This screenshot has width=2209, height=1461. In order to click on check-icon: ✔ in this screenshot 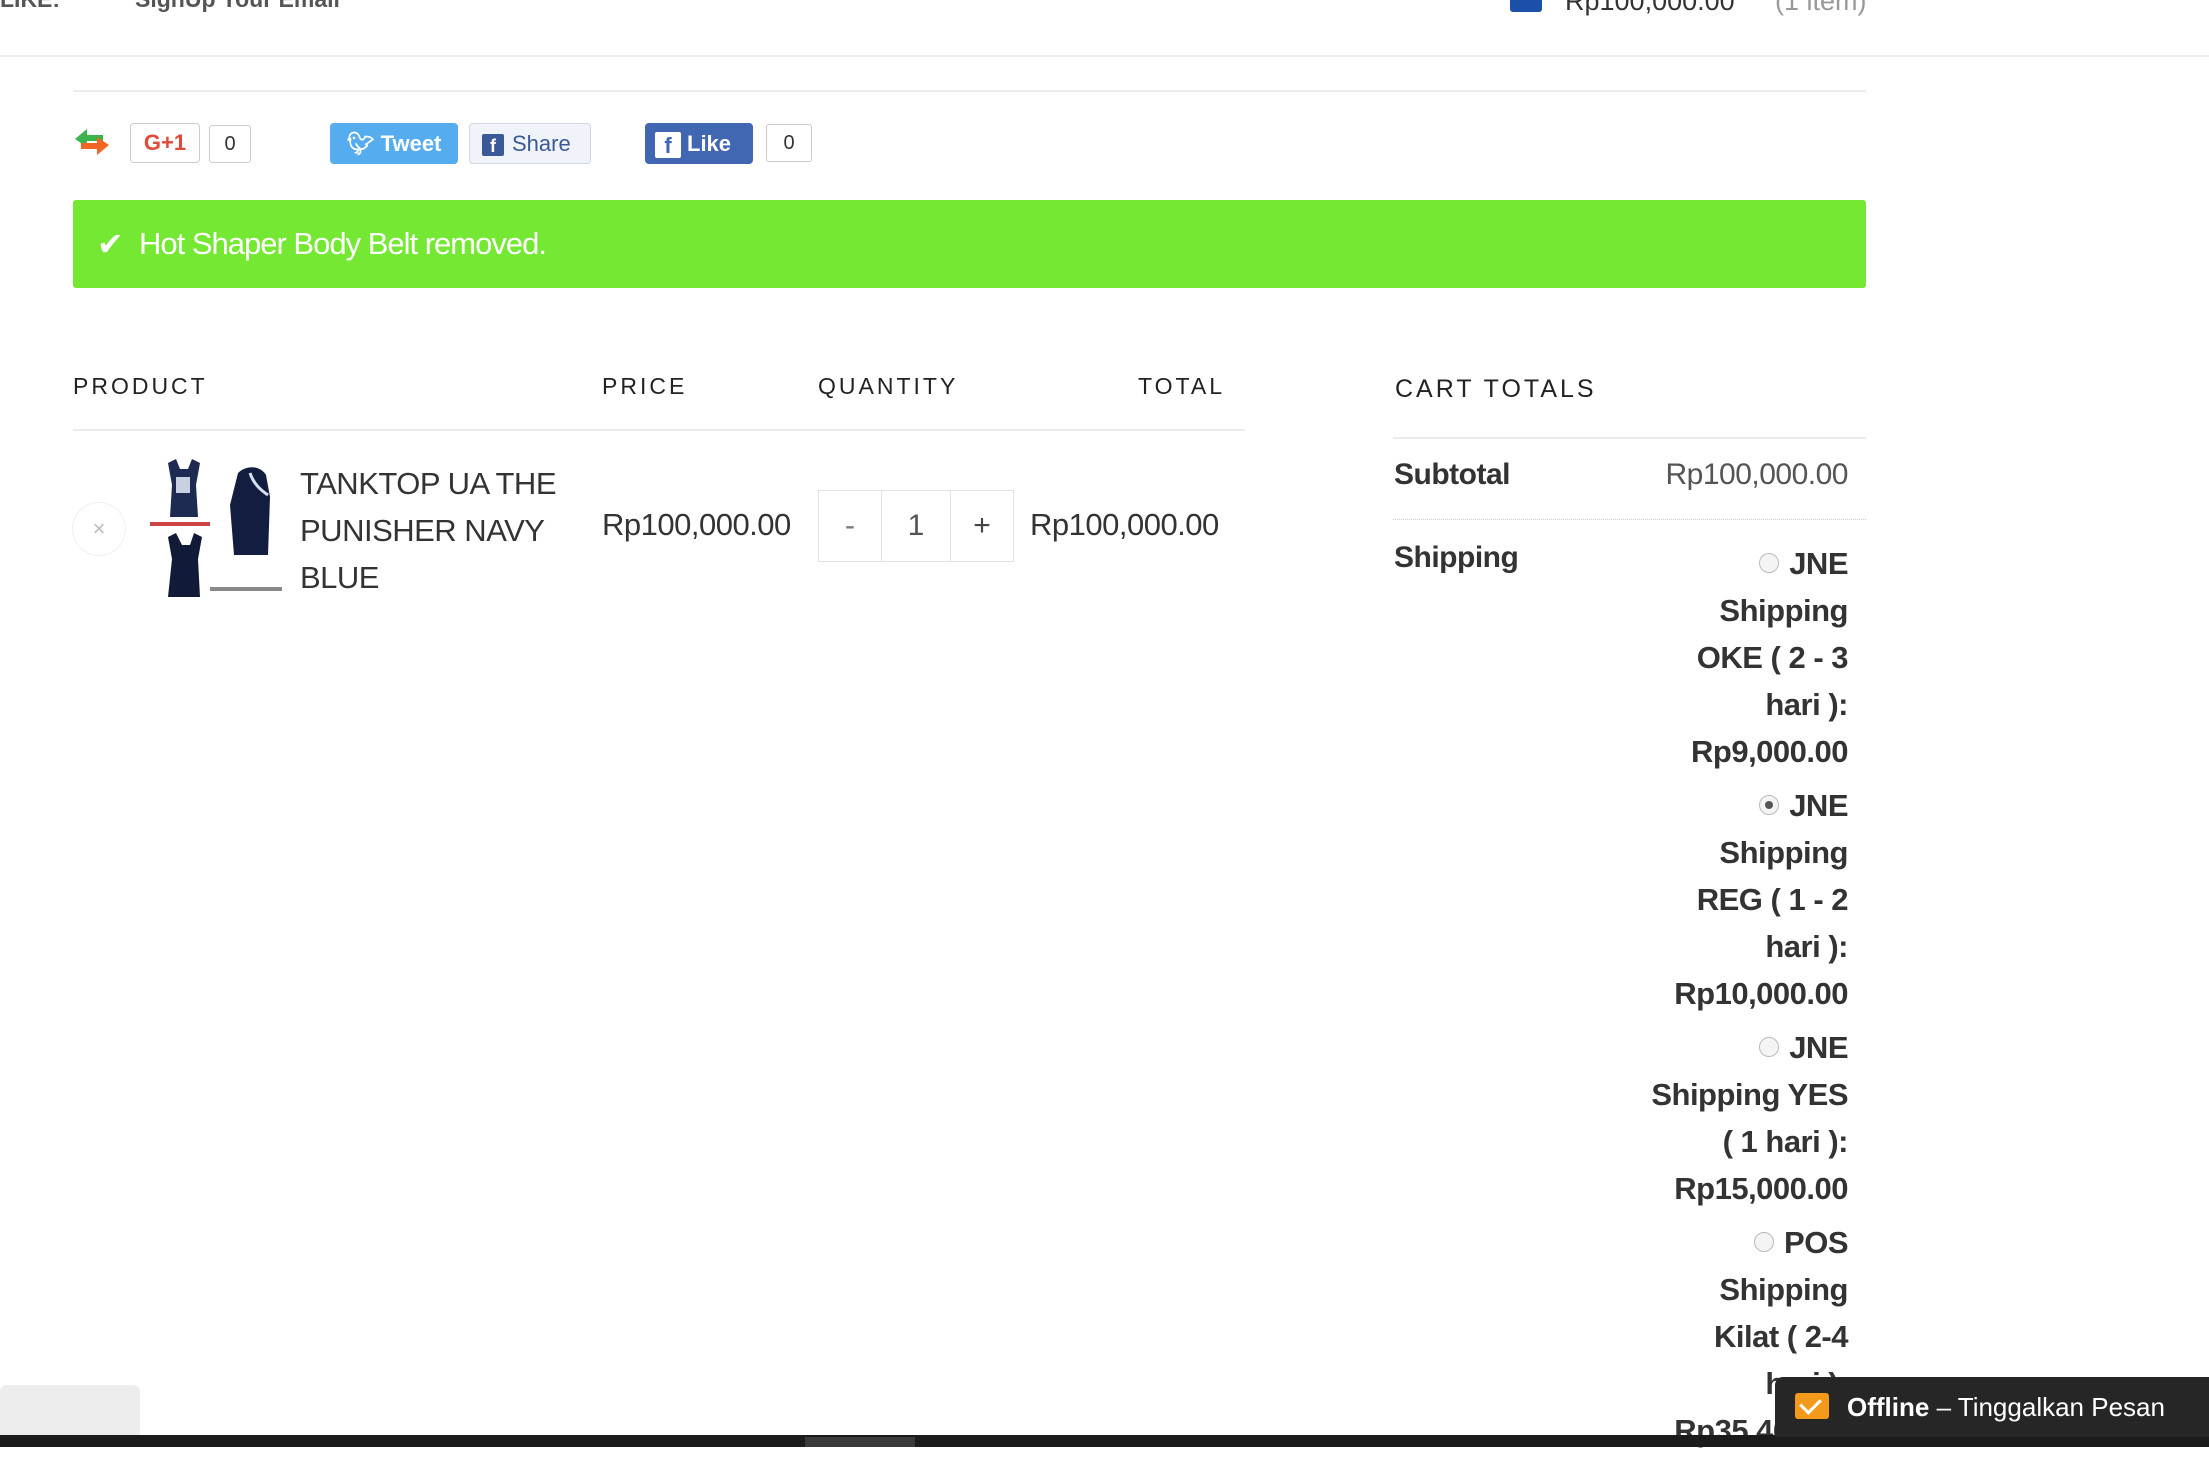, I will do `click(110, 244)`.